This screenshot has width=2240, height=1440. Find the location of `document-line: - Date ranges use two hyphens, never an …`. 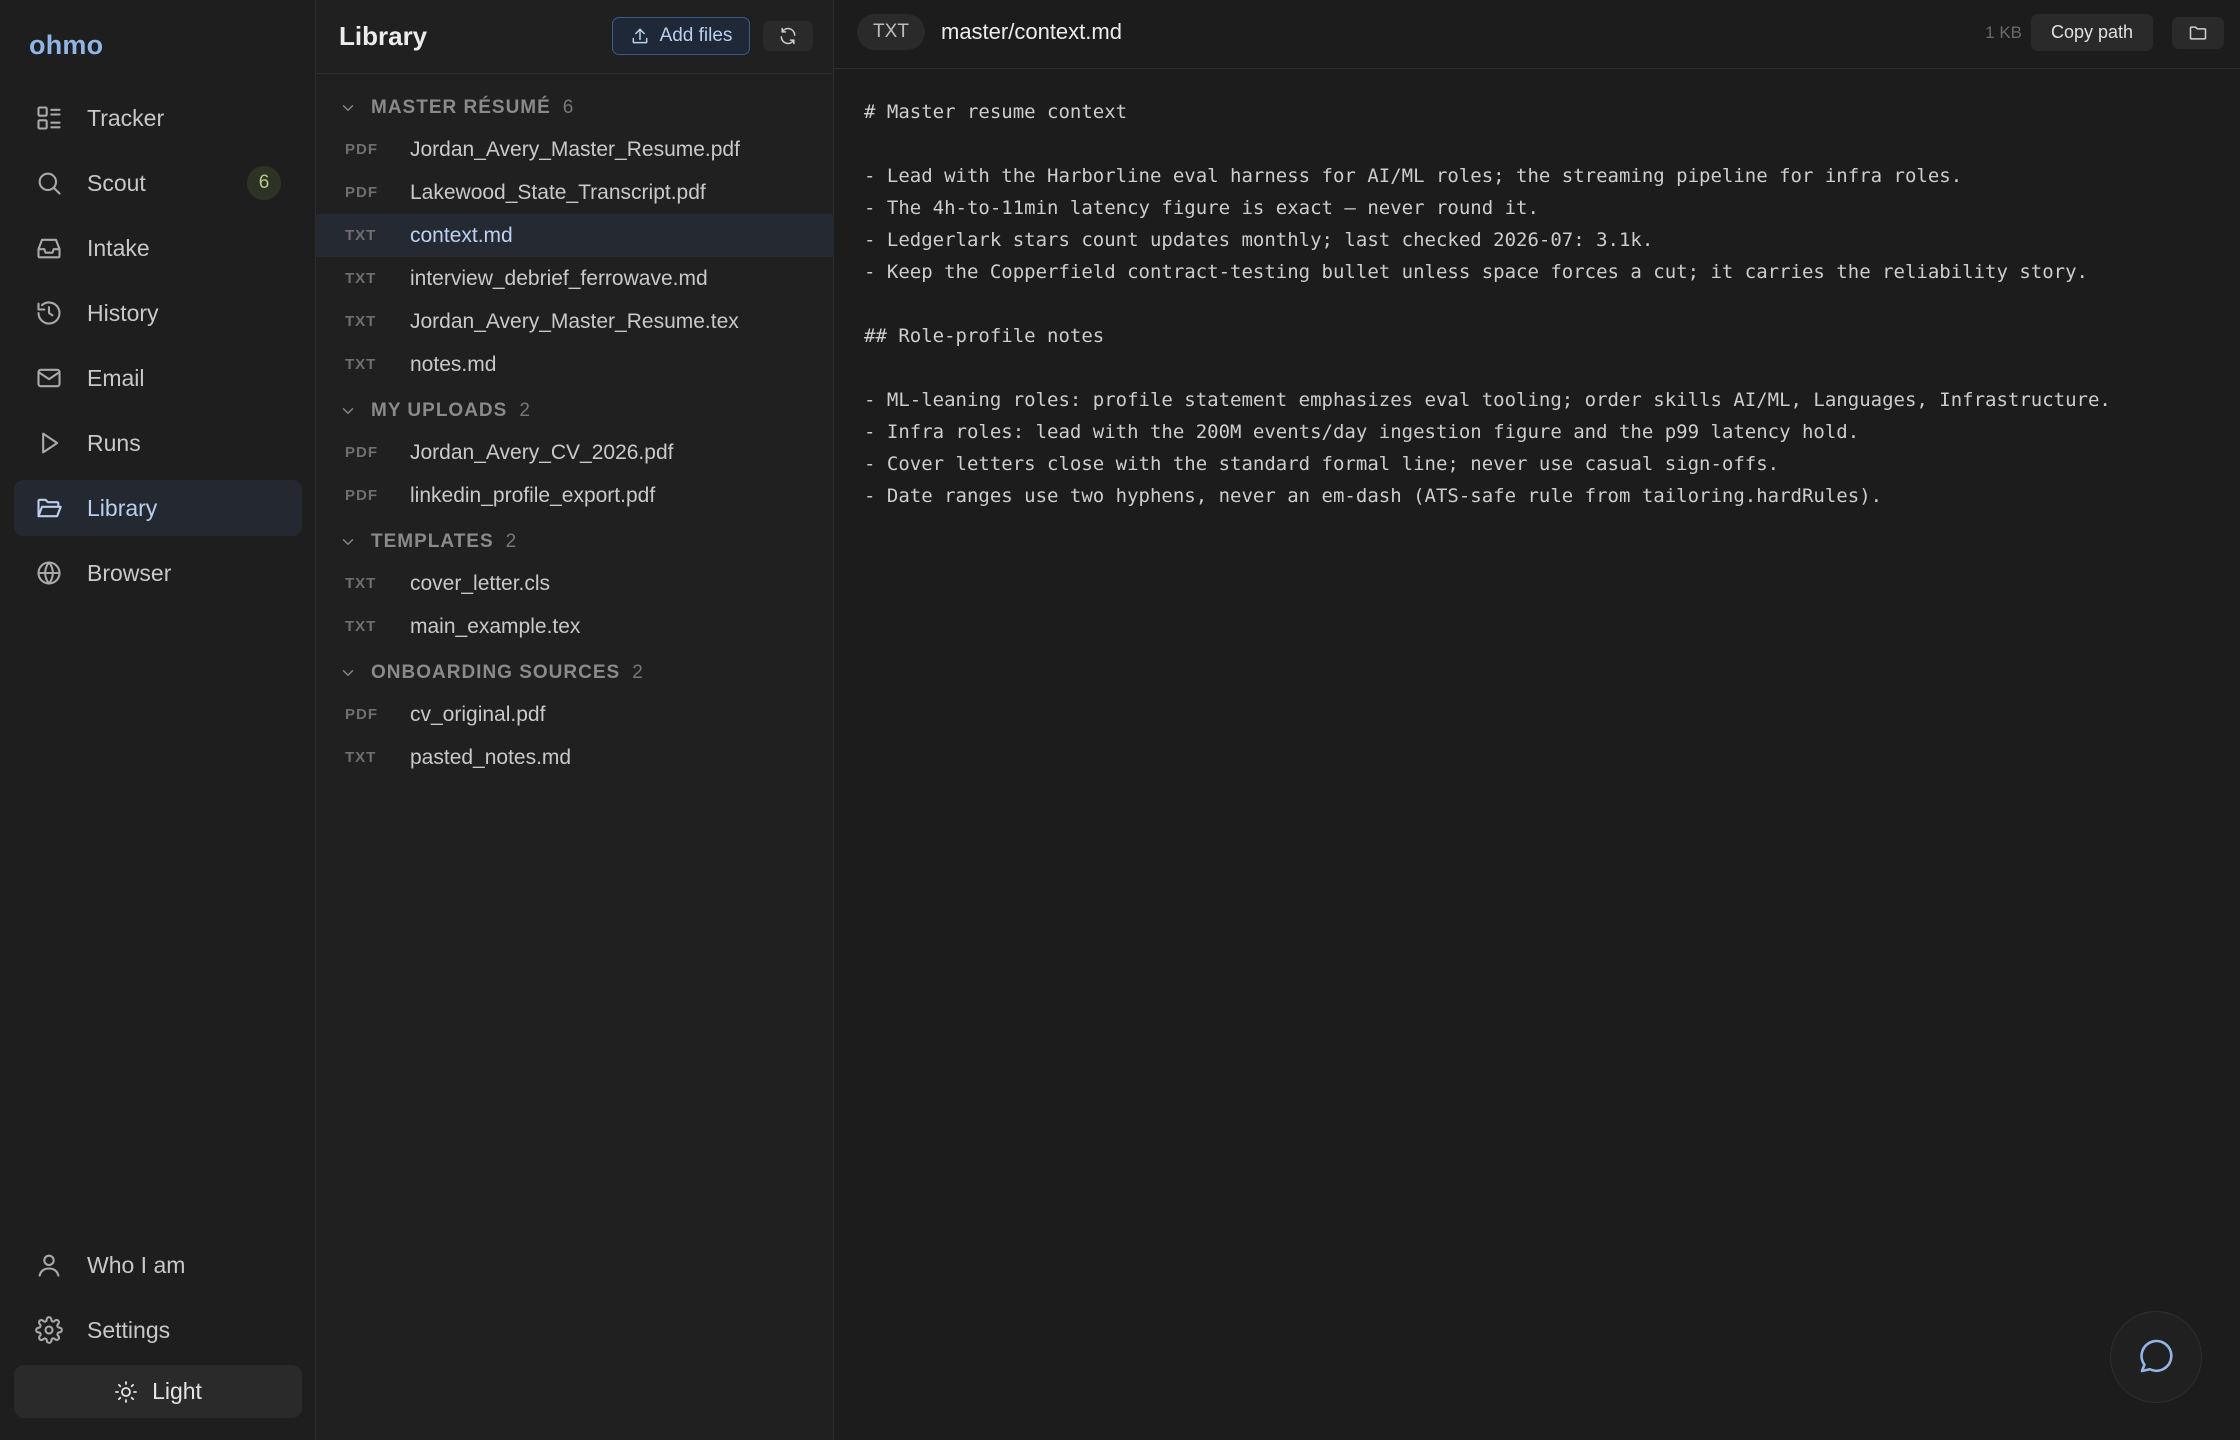

document-line: - Date ranges use two hyphens, never an … is located at coordinates (1373, 496).